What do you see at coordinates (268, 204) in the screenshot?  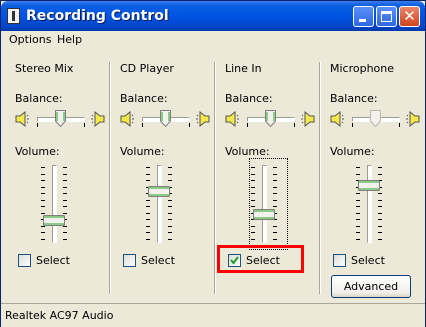 I see `focus-rectangle` at bounding box center [268, 204].